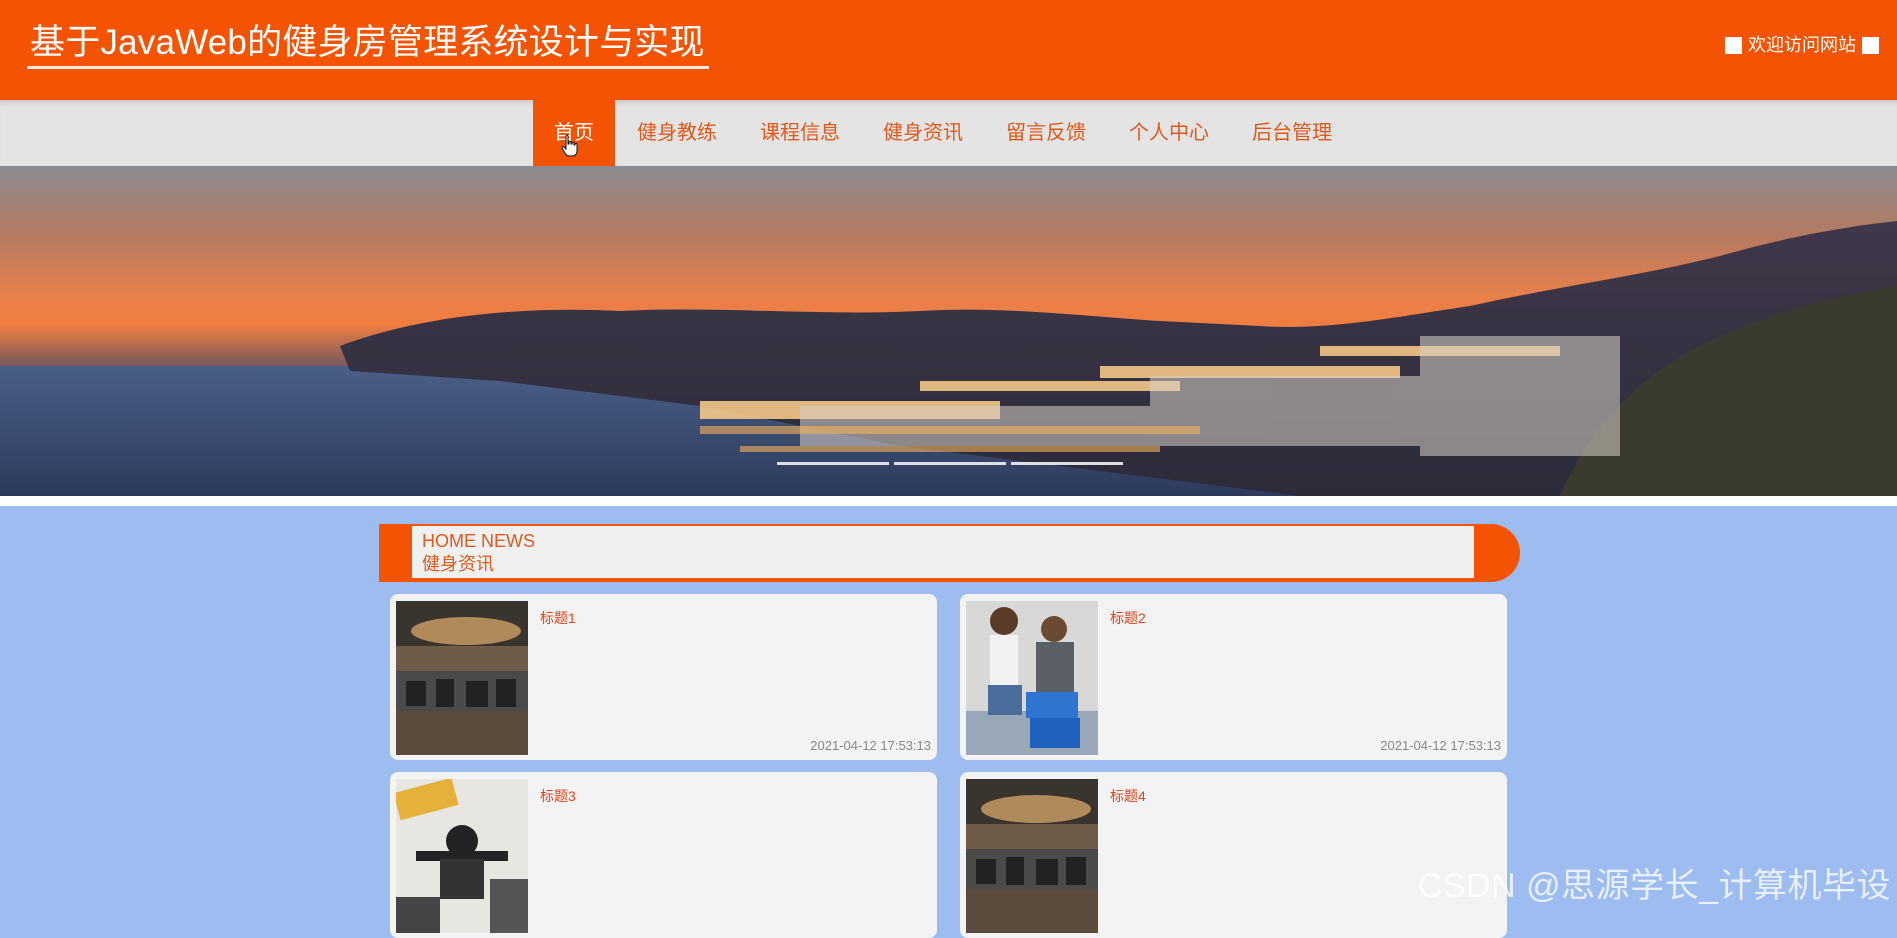 This screenshot has height=938, width=1897. What do you see at coordinates (1292, 133) in the screenshot?
I see `nav-item-admin: 后台管理` at bounding box center [1292, 133].